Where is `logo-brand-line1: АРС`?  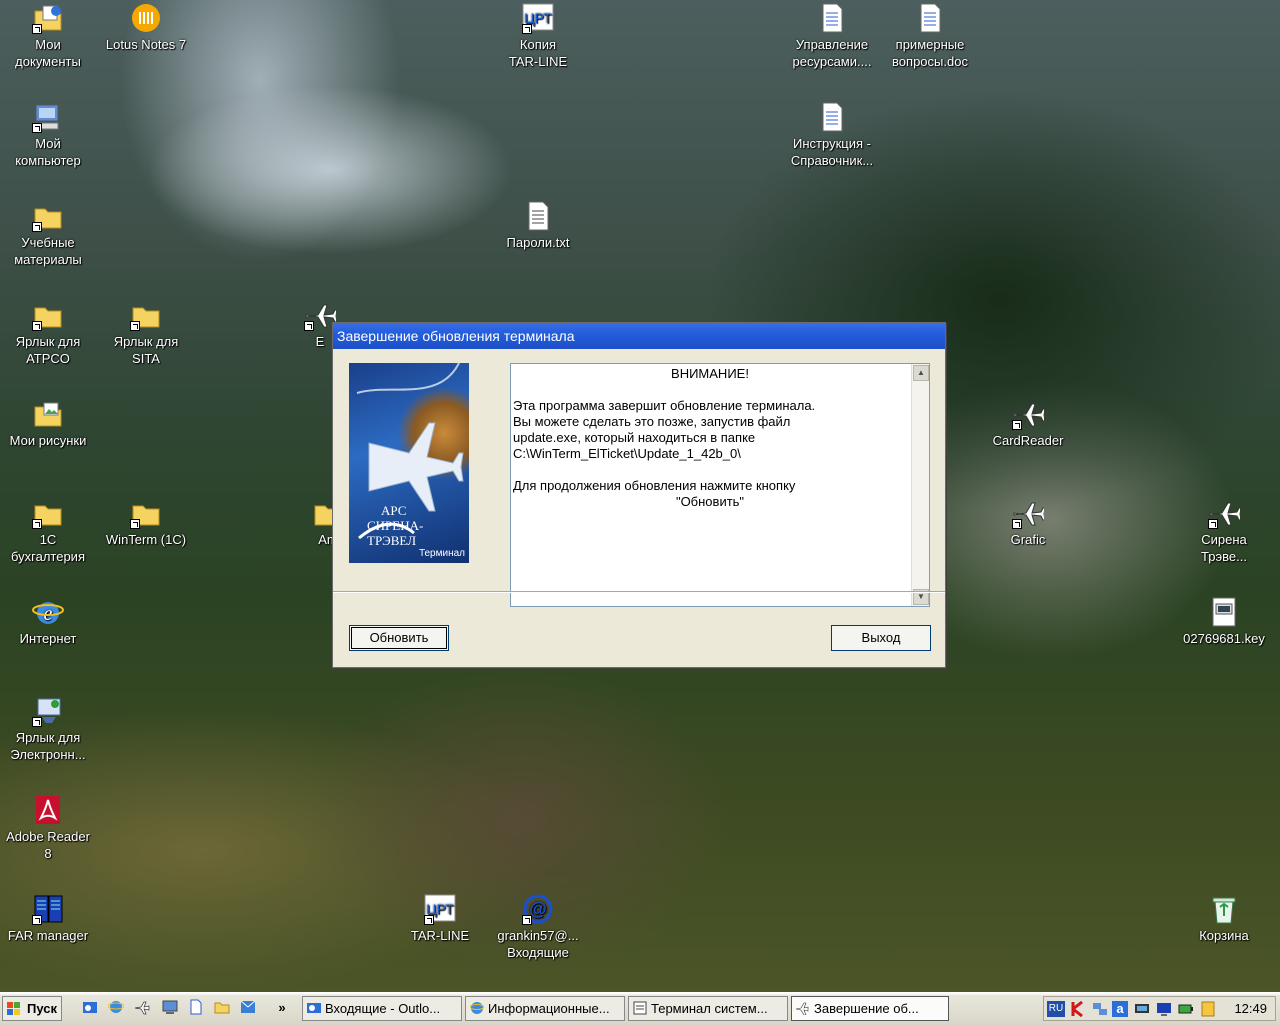 logo-brand-line1: АРС is located at coordinates (394, 510).